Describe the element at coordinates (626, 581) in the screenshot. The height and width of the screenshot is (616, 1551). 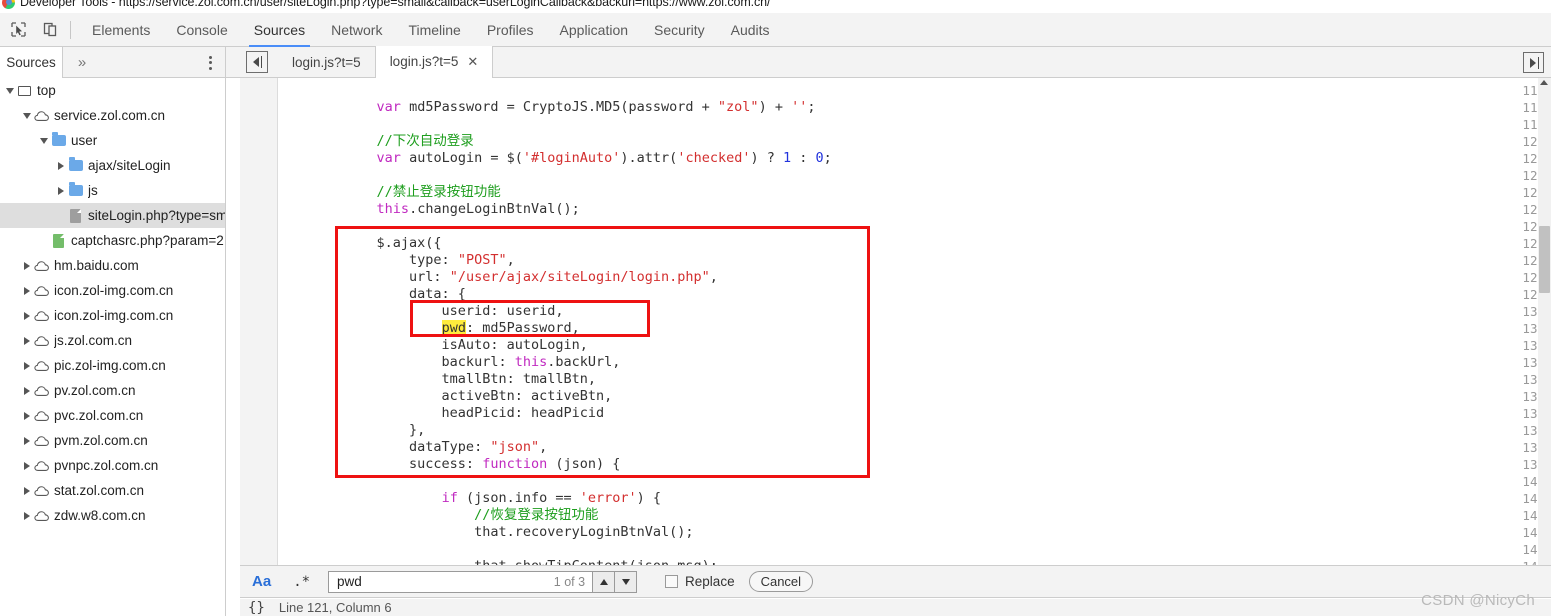
I see `find-next-button` at that location.